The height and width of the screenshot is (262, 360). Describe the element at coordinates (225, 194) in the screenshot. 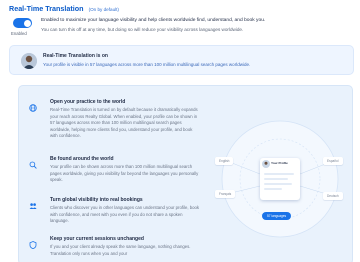

I see `language-pill: Français` at that location.